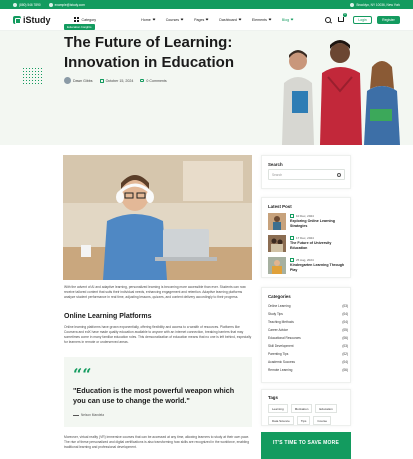 Image resolution: width=413 pixels, height=459 pixels. Describe the element at coordinates (308, 322) in the screenshot. I see `category-item: Teaching Methods (04)` at that location.